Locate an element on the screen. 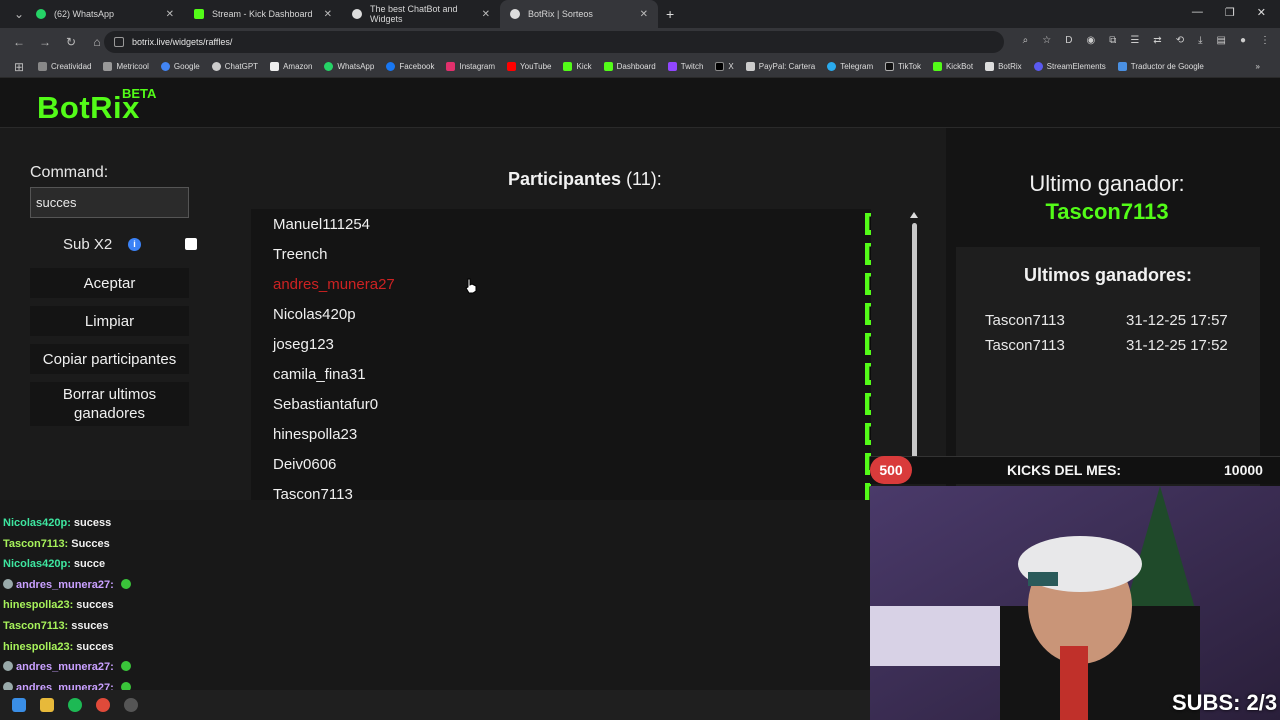 This screenshot has width=1280, height=720. participant-row: andres_munera27 K is located at coordinates (561, 284).